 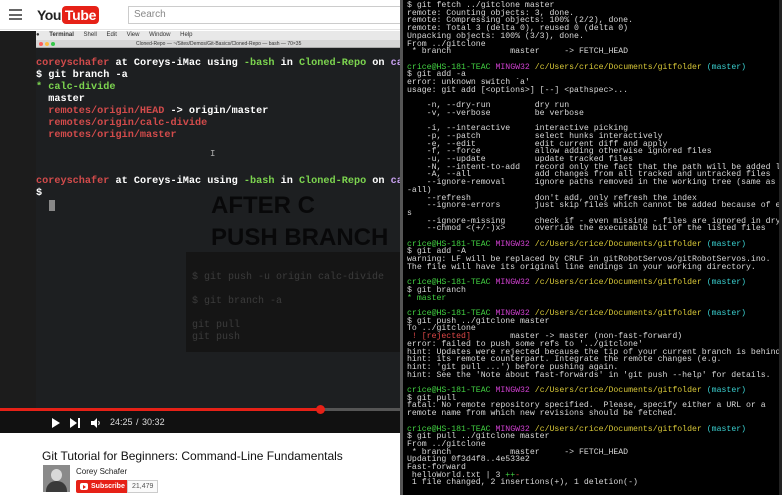 I want to click on prompt-symbol: $, so click(x=39, y=193).